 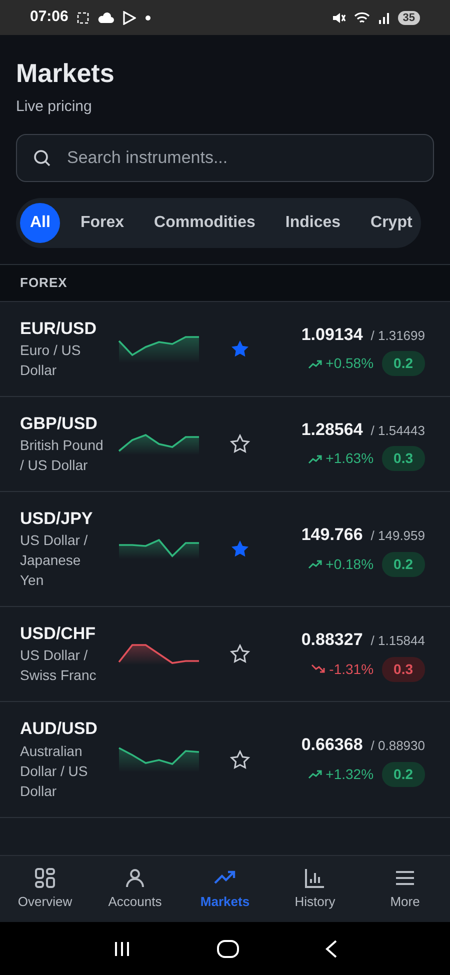 I want to click on filter-tab: Commodities, so click(x=205, y=223).